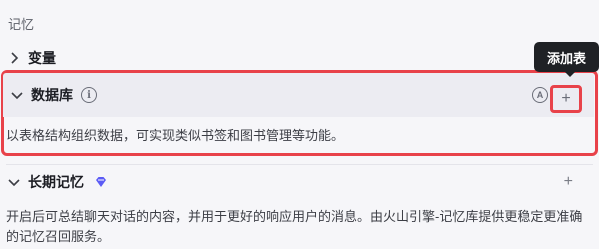 The image size is (599, 249). What do you see at coordinates (42, 58) in the screenshot?
I see `variables-label: 变量` at bounding box center [42, 58].